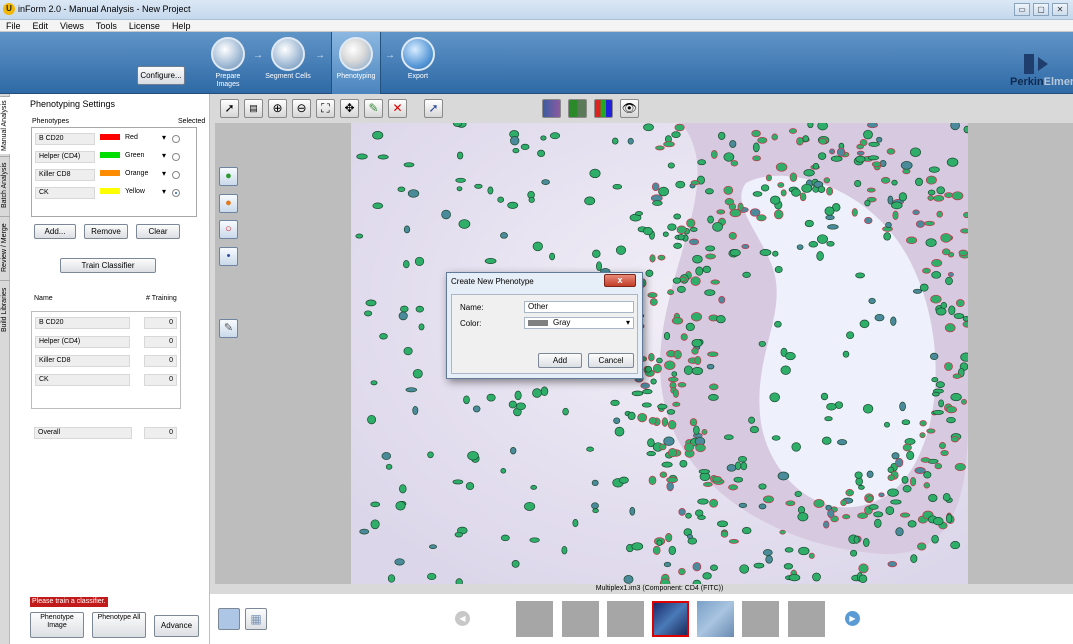 This screenshot has width=1073, height=644. I want to click on next-icon: ▶, so click(852, 618).